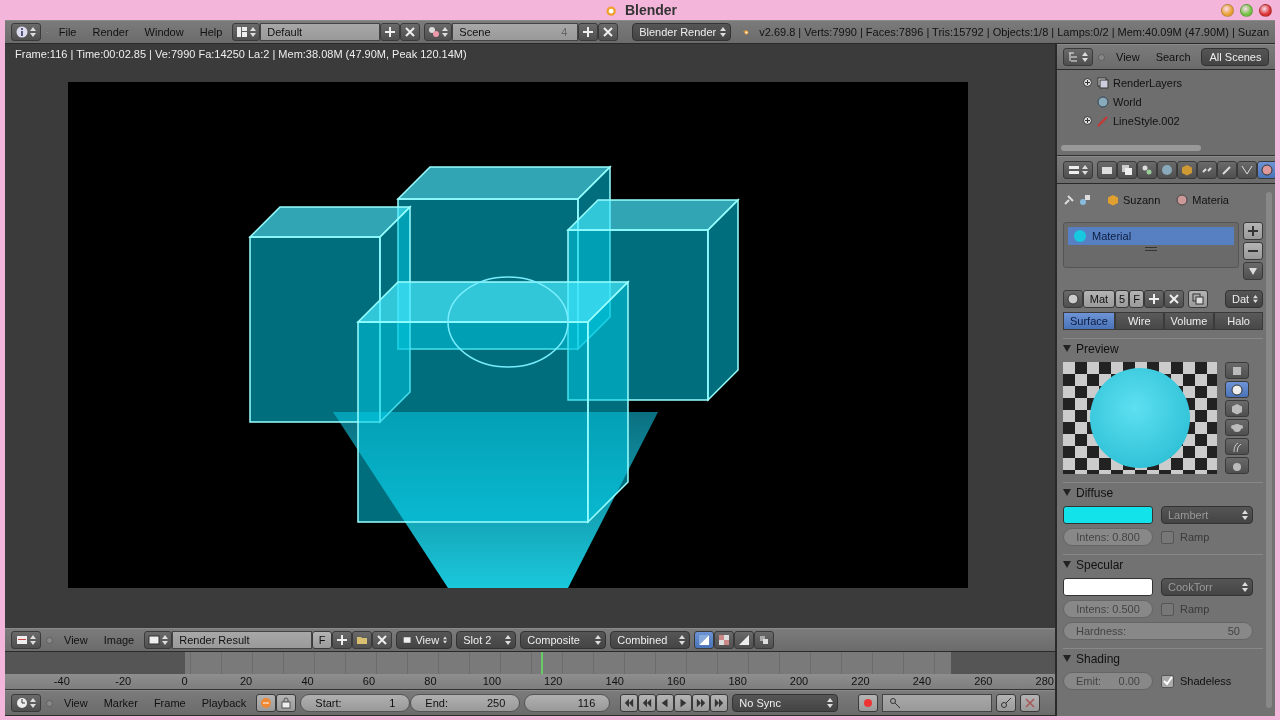  I want to click on material-type-tab: Wire, so click(1139, 321).